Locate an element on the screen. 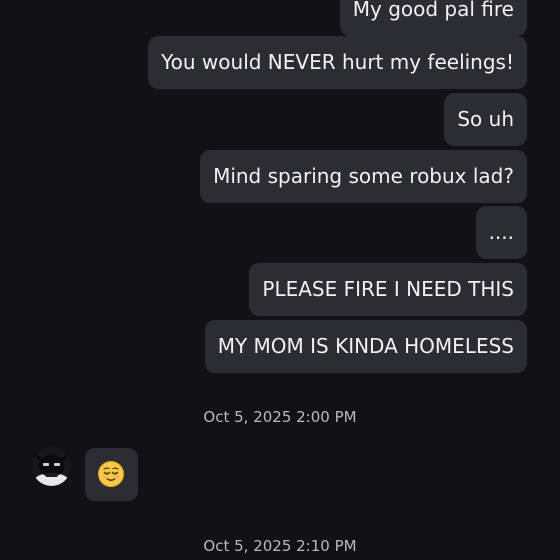 The image size is (560, 560). outgoing-message-bubble: So uh is located at coordinates (485, 119).